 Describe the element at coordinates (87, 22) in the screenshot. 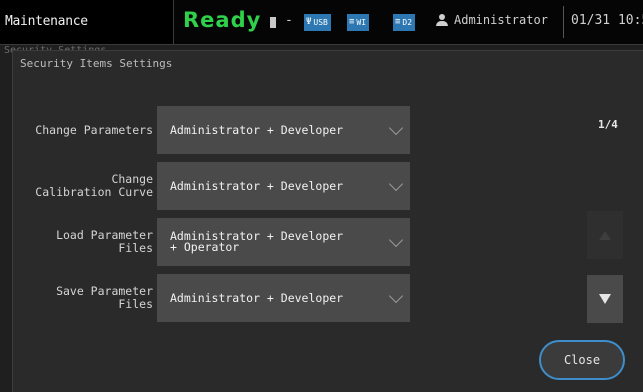

I see `mode-label: Maintenance` at that location.